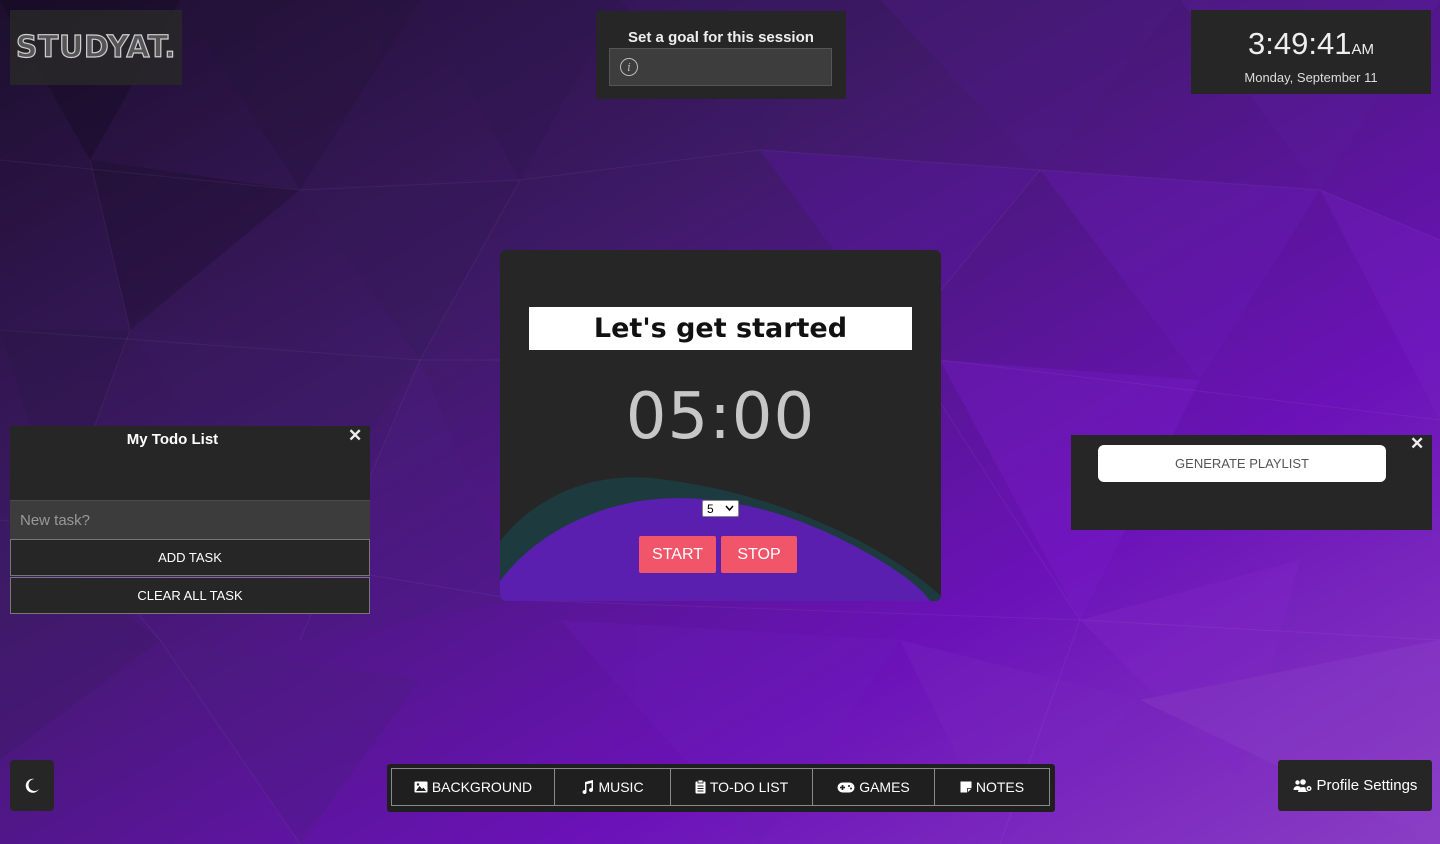 Image resolution: width=1440 pixels, height=844 pixels. What do you see at coordinates (588, 787) in the screenshot?
I see `music-icon` at bounding box center [588, 787].